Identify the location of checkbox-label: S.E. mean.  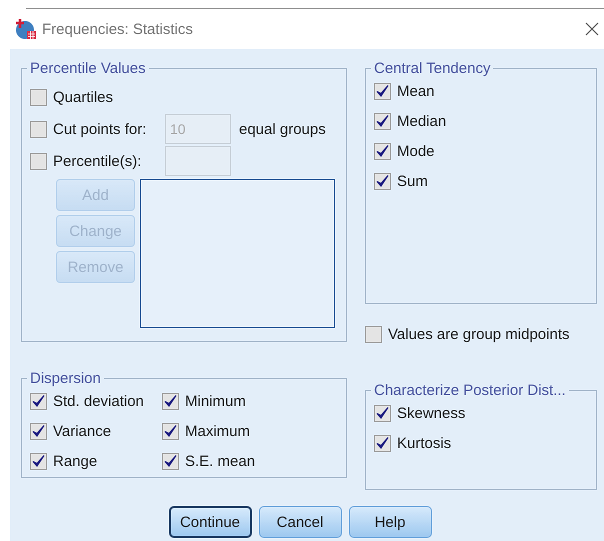
(220, 461).